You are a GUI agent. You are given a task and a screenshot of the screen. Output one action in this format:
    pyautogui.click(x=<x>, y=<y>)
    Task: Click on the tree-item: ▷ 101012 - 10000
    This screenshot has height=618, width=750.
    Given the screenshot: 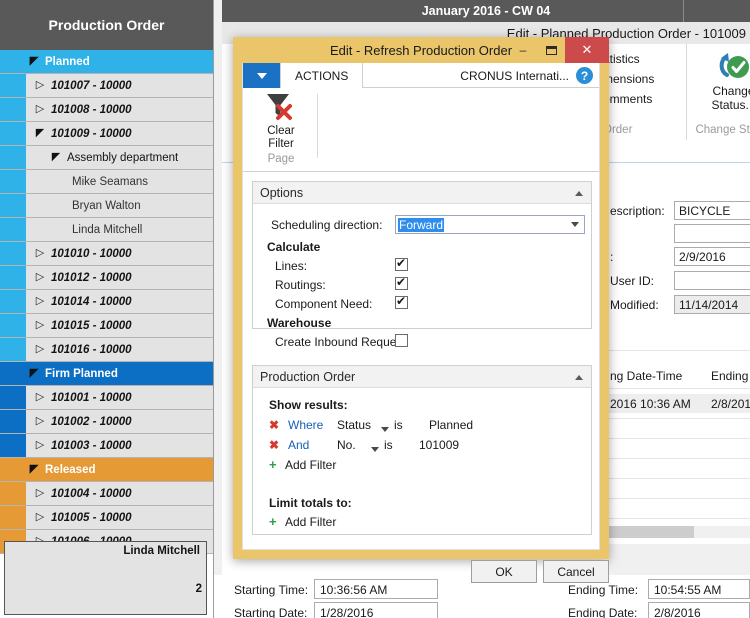 What is the action you would take?
    pyautogui.click(x=106, y=278)
    